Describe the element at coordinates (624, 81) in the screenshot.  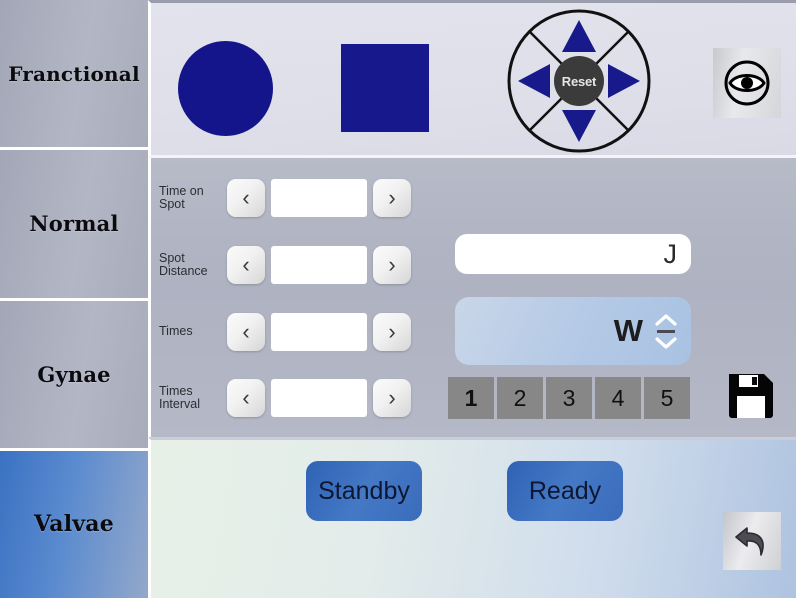
I see `arrow-right-icon` at that location.